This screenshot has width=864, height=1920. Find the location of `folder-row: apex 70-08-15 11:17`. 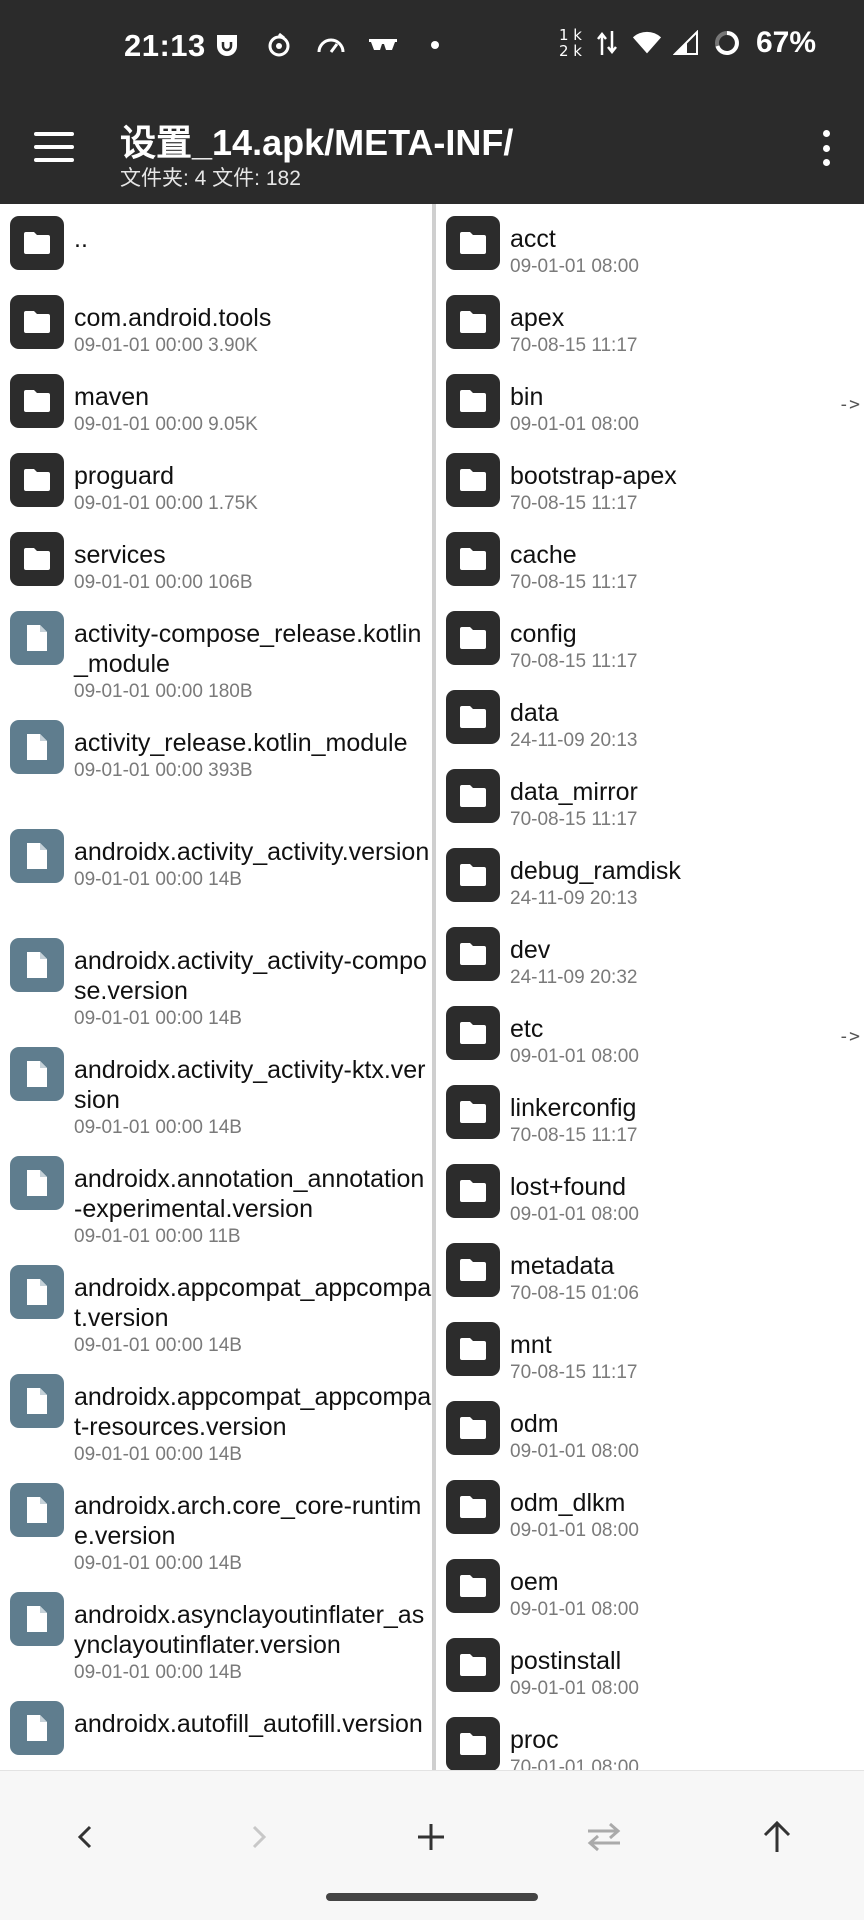

folder-row: apex 70-08-15 11:17 is located at coordinates (650, 334).